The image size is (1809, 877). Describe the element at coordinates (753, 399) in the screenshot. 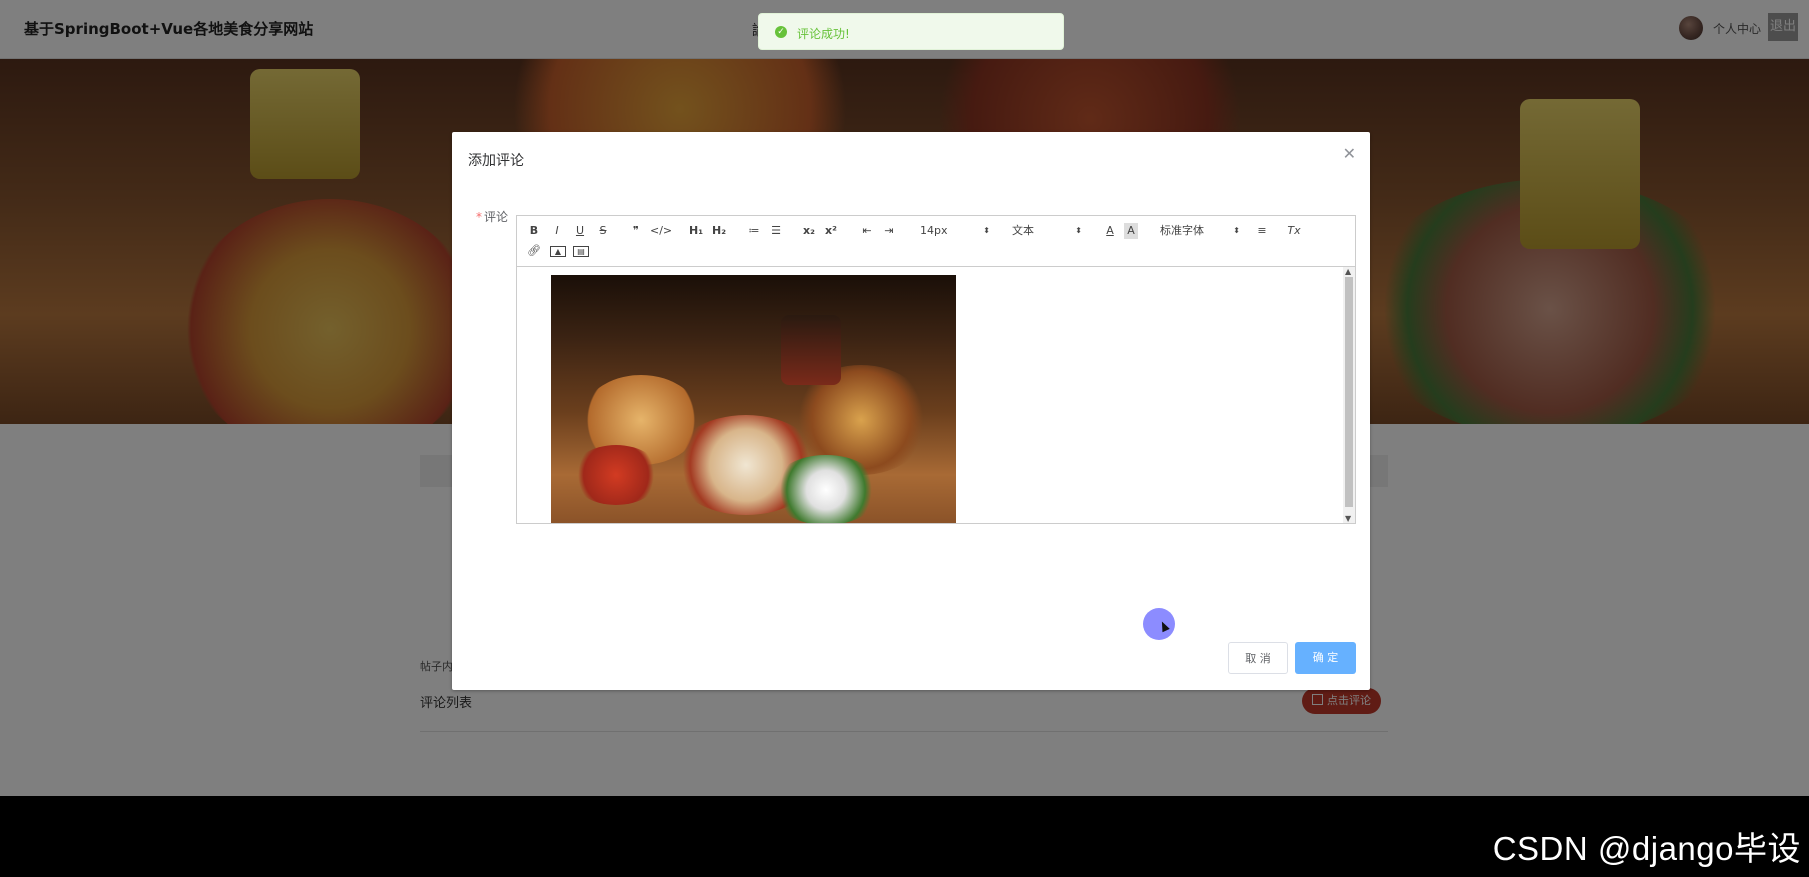

I see `inserted-food-image` at that location.